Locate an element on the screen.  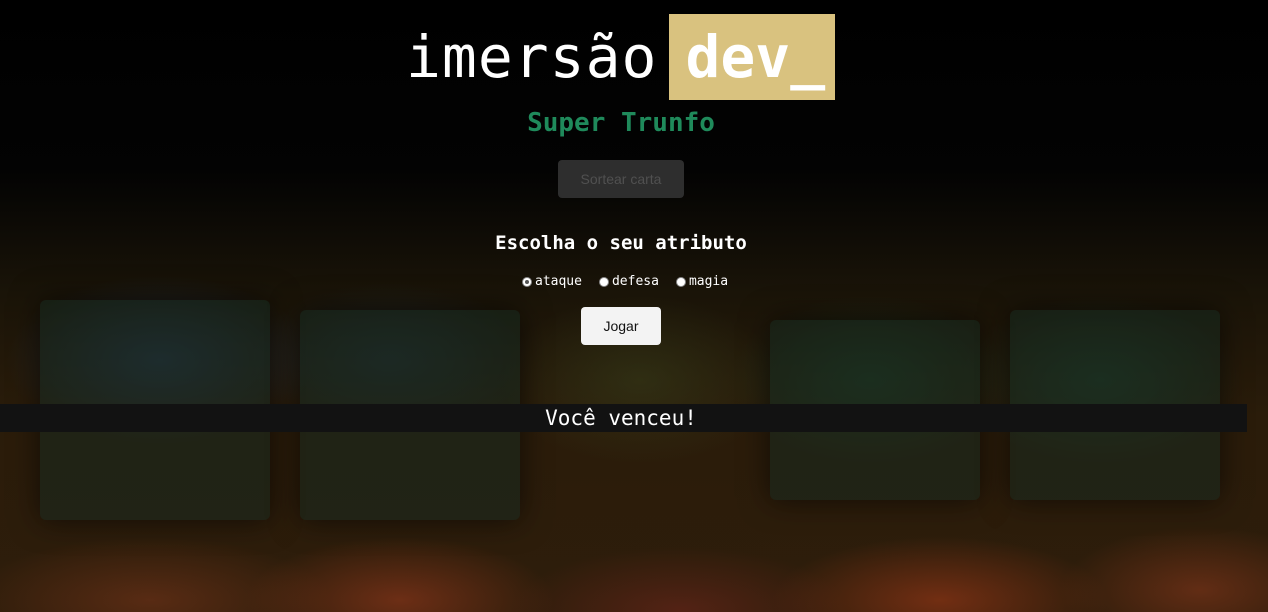
logo-highlight: dev_ is located at coordinates (752, 57).